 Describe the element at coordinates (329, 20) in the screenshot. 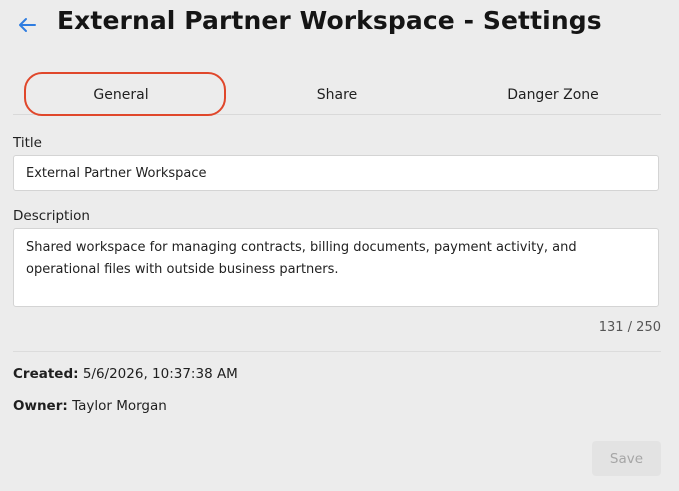

I see `page-title: External Partner Workspace - Settings` at that location.